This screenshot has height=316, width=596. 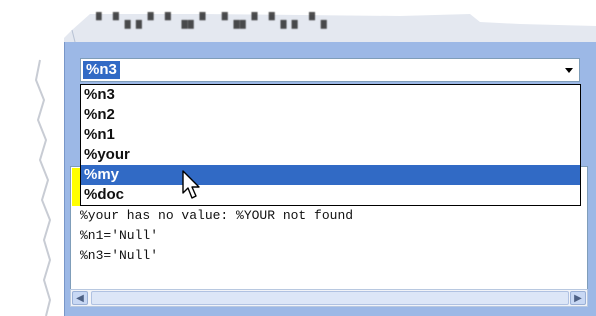 What do you see at coordinates (191, 184) in the screenshot?
I see `mouse-pointer-icon` at bounding box center [191, 184].